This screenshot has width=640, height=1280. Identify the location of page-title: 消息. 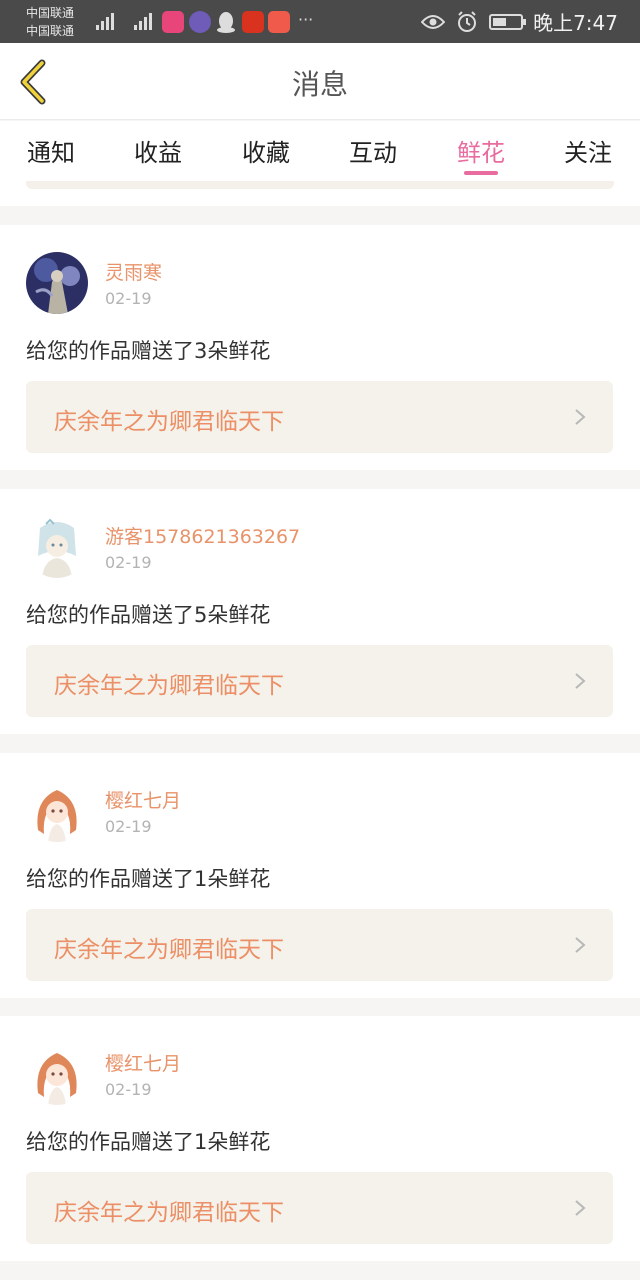
(319, 84).